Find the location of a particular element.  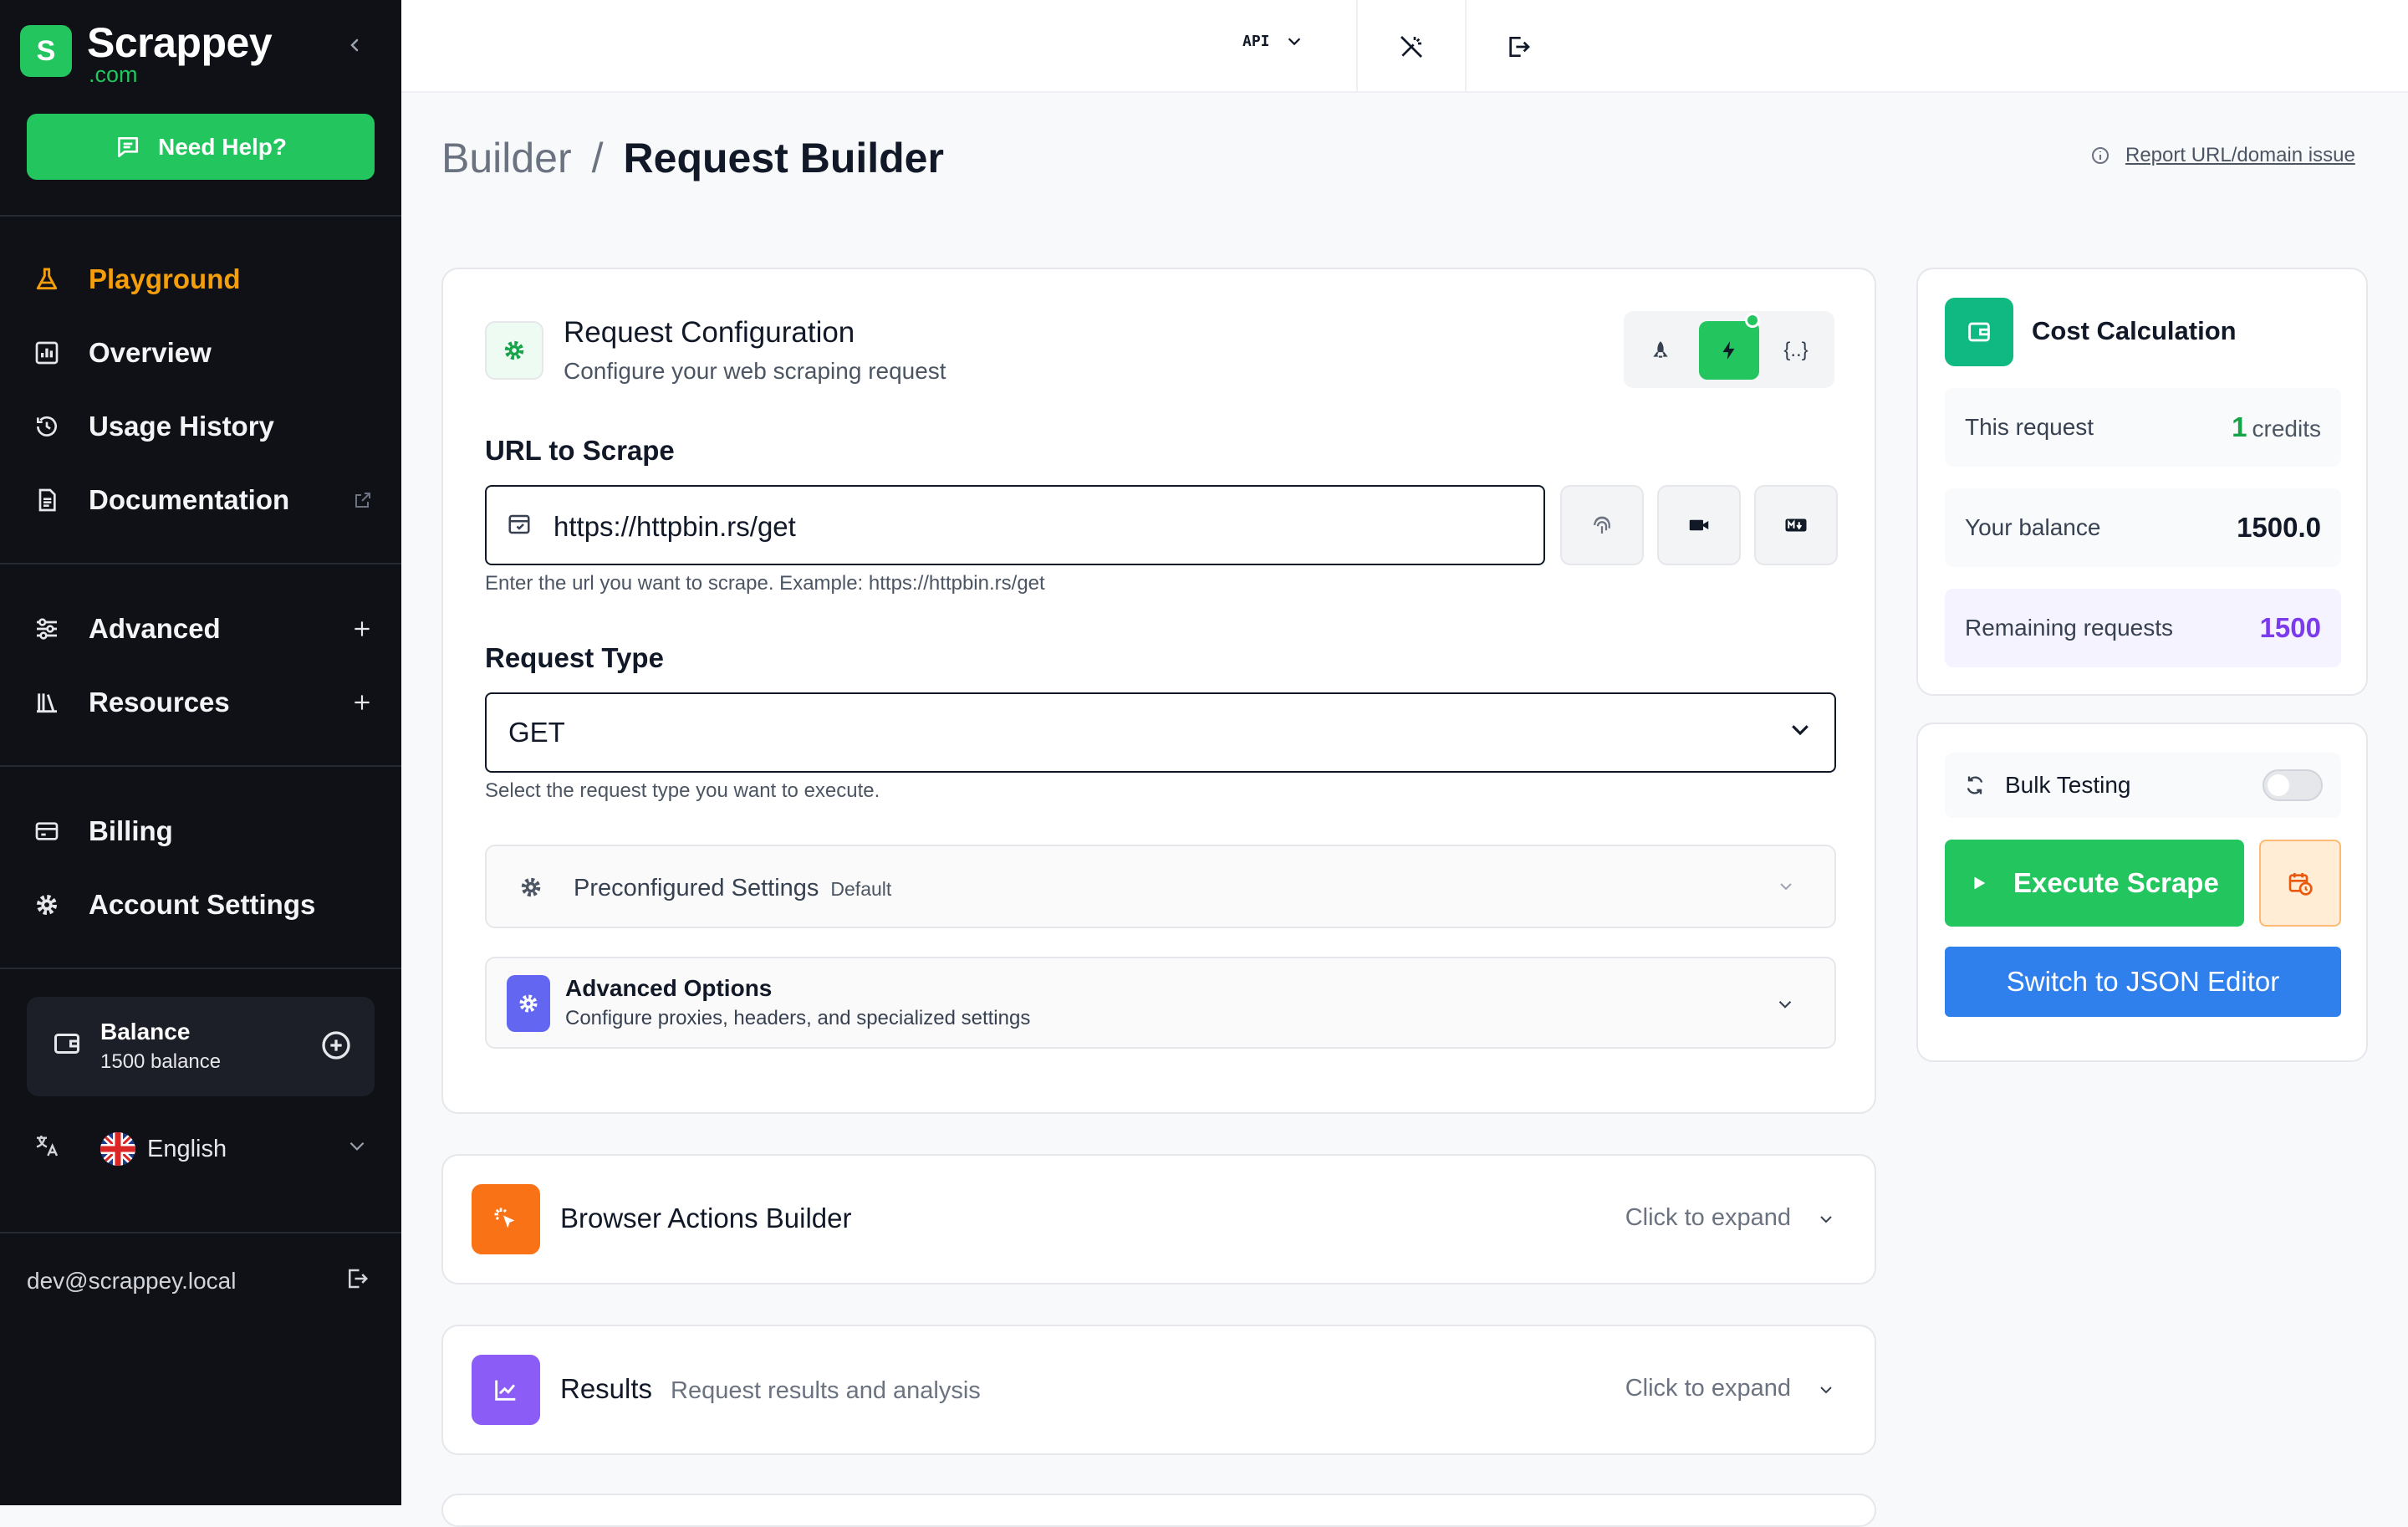

browser-actions-card: Browser Actions Builder Click to expand is located at coordinates (1159, 1219).